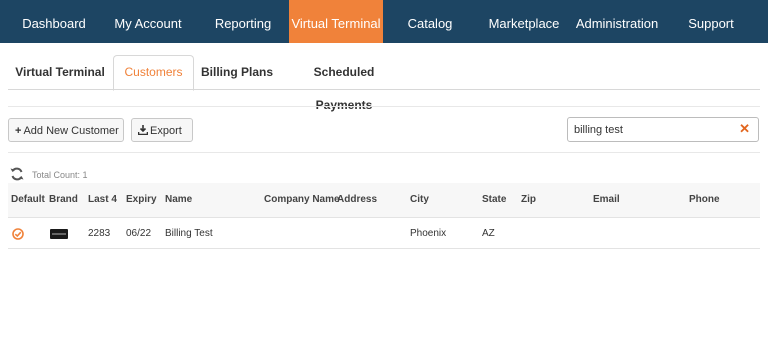 The height and width of the screenshot is (346, 768). Describe the element at coordinates (18, 234) in the screenshot. I see `default-check-icon` at that location.